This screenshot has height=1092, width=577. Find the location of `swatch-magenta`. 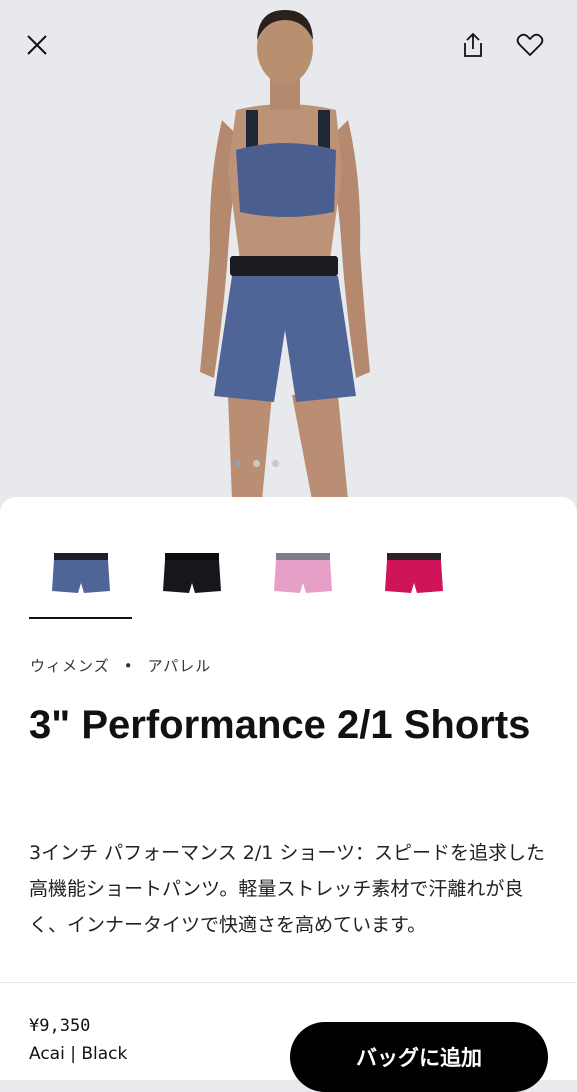

swatch-magenta is located at coordinates (413, 581).